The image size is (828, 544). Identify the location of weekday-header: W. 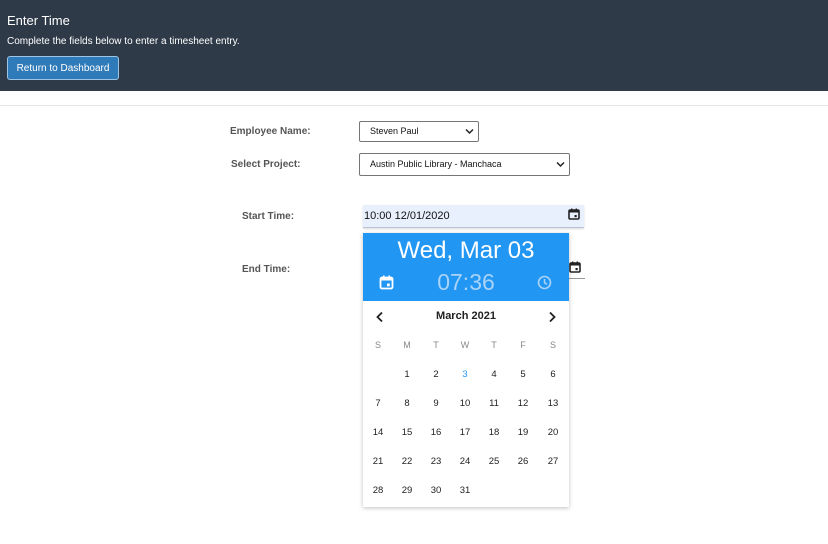
(465, 345).